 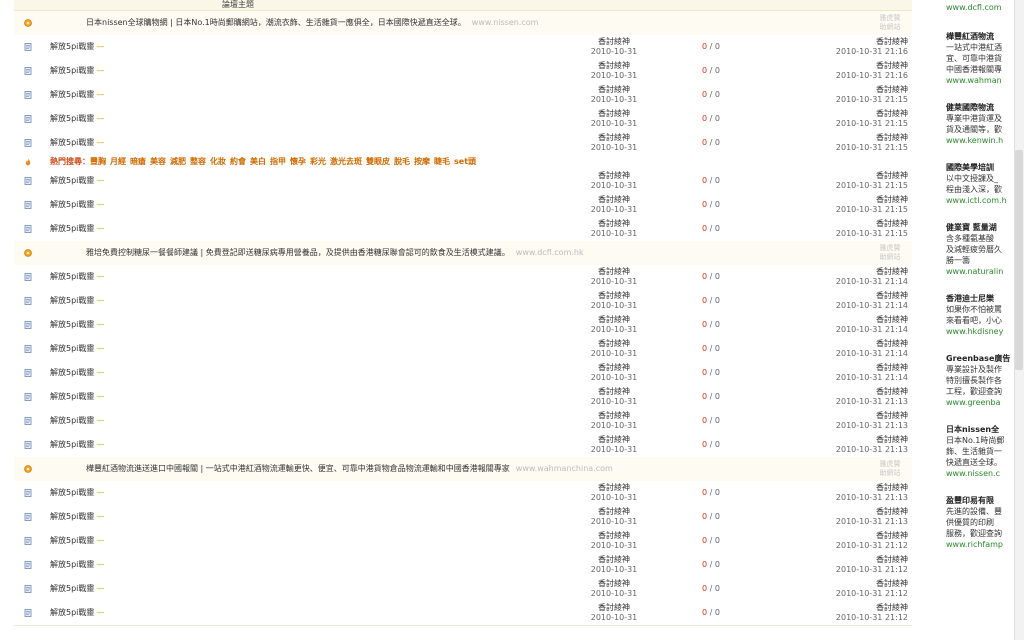 What do you see at coordinates (978, 544) in the screenshot?
I see `sidebar-ad-url: www.richfamp` at bounding box center [978, 544].